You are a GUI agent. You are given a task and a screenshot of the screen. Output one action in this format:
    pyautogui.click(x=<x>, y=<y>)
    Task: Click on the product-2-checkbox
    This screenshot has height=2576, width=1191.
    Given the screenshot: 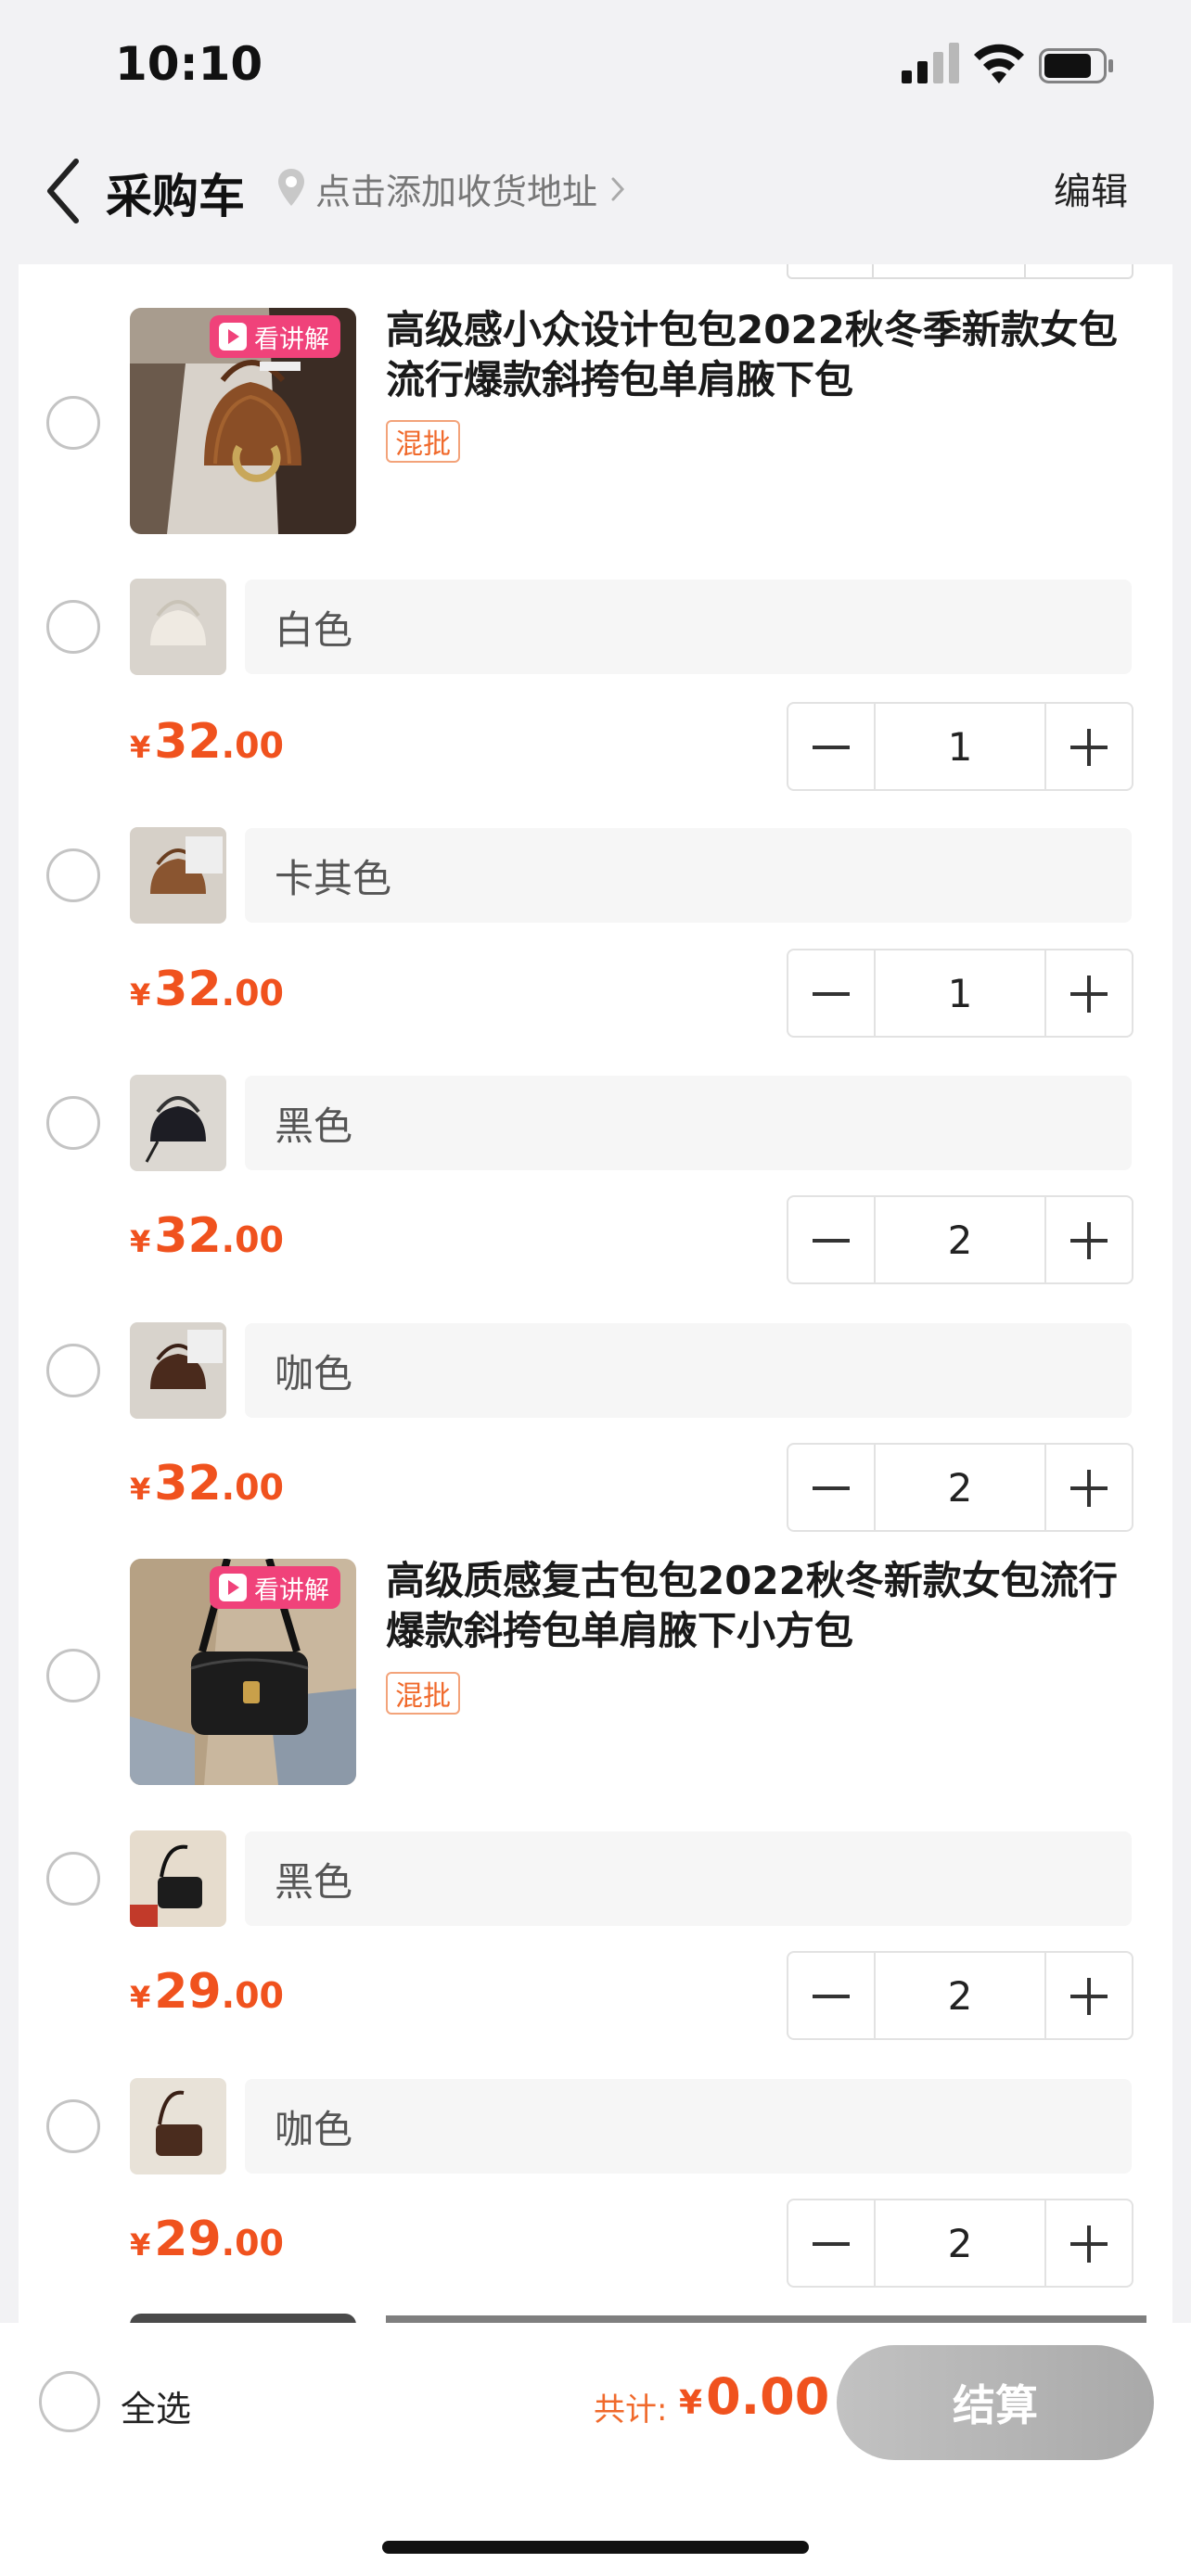 What is the action you would take?
    pyautogui.click(x=73, y=1675)
    